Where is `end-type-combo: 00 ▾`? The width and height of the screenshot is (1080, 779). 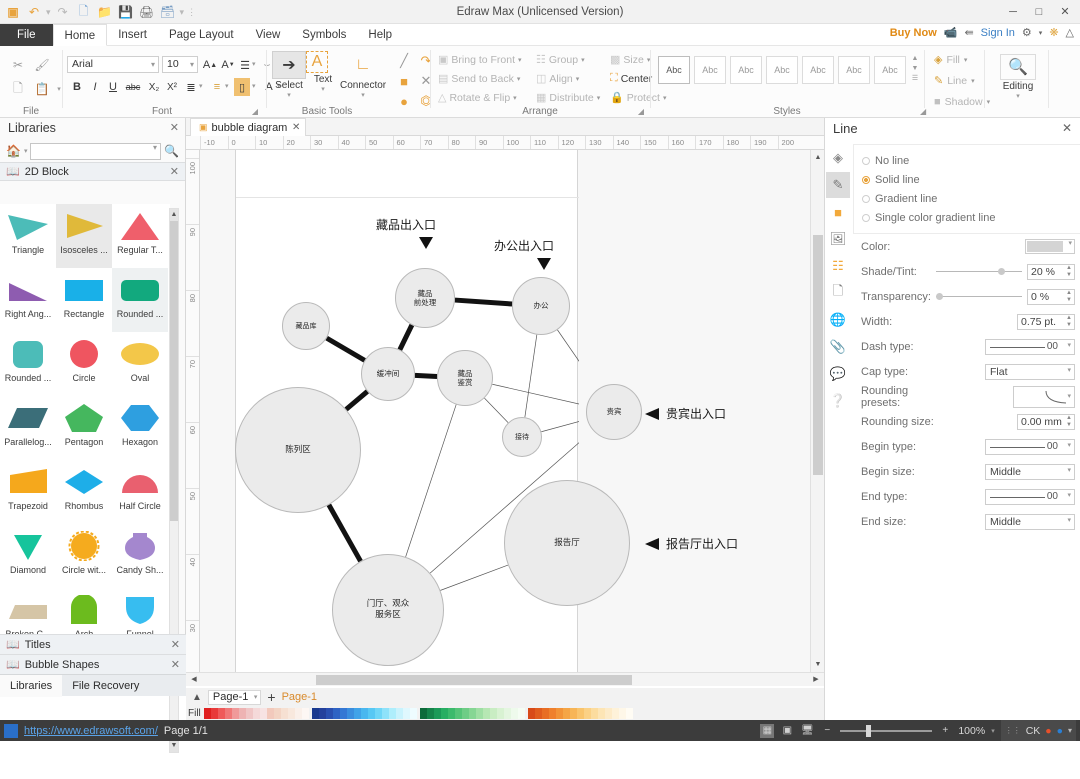
end-type-combo: 00 ▾ is located at coordinates (1030, 496).